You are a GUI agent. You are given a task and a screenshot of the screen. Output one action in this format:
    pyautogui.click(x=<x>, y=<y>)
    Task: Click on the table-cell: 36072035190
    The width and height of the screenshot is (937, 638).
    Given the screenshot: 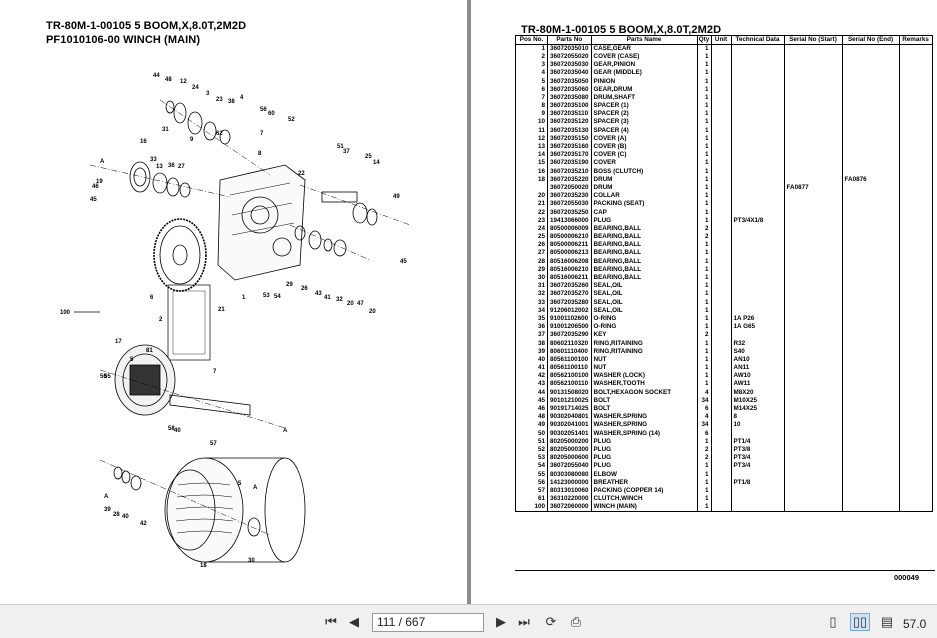 What is the action you would take?
    pyautogui.click(x=569, y=163)
    